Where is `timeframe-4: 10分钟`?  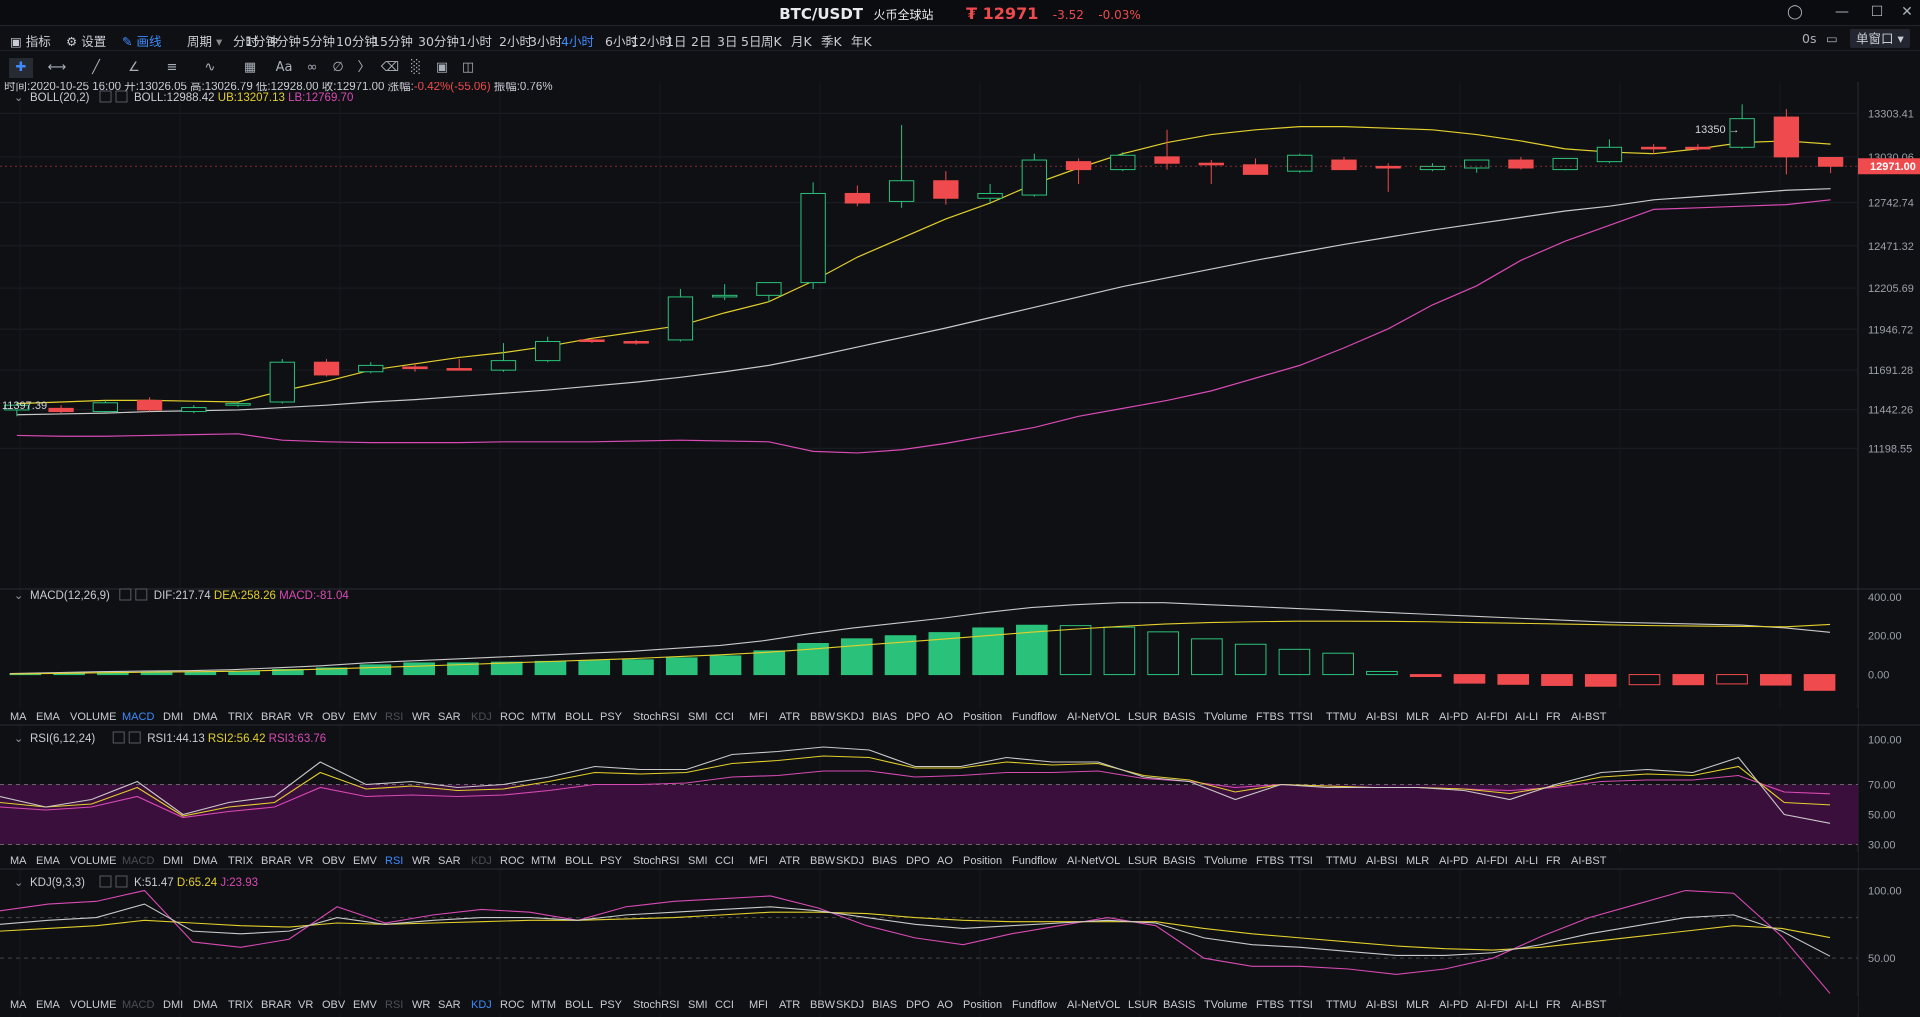
timeframe-4: 10分钟 is located at coordinates (356, 40).